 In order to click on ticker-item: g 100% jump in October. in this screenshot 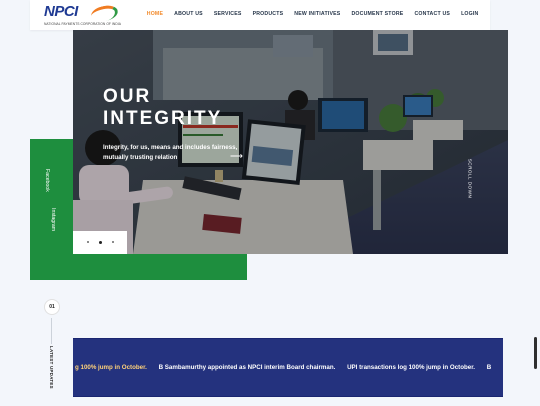, I will do `click(111, 367)`.